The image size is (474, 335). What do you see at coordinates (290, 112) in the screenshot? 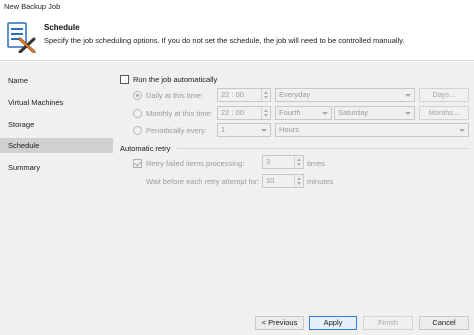
I see `monthly-week-value: Fourth` at bounding box center [290, 112].